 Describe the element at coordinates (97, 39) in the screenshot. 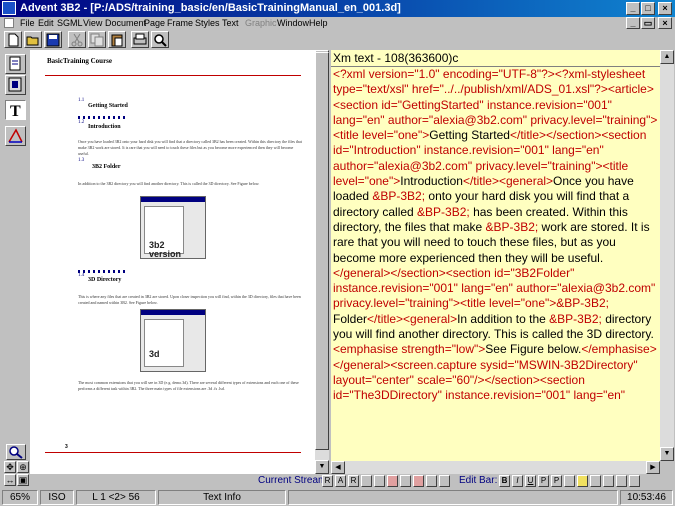

I see `copy-icon` at that location.